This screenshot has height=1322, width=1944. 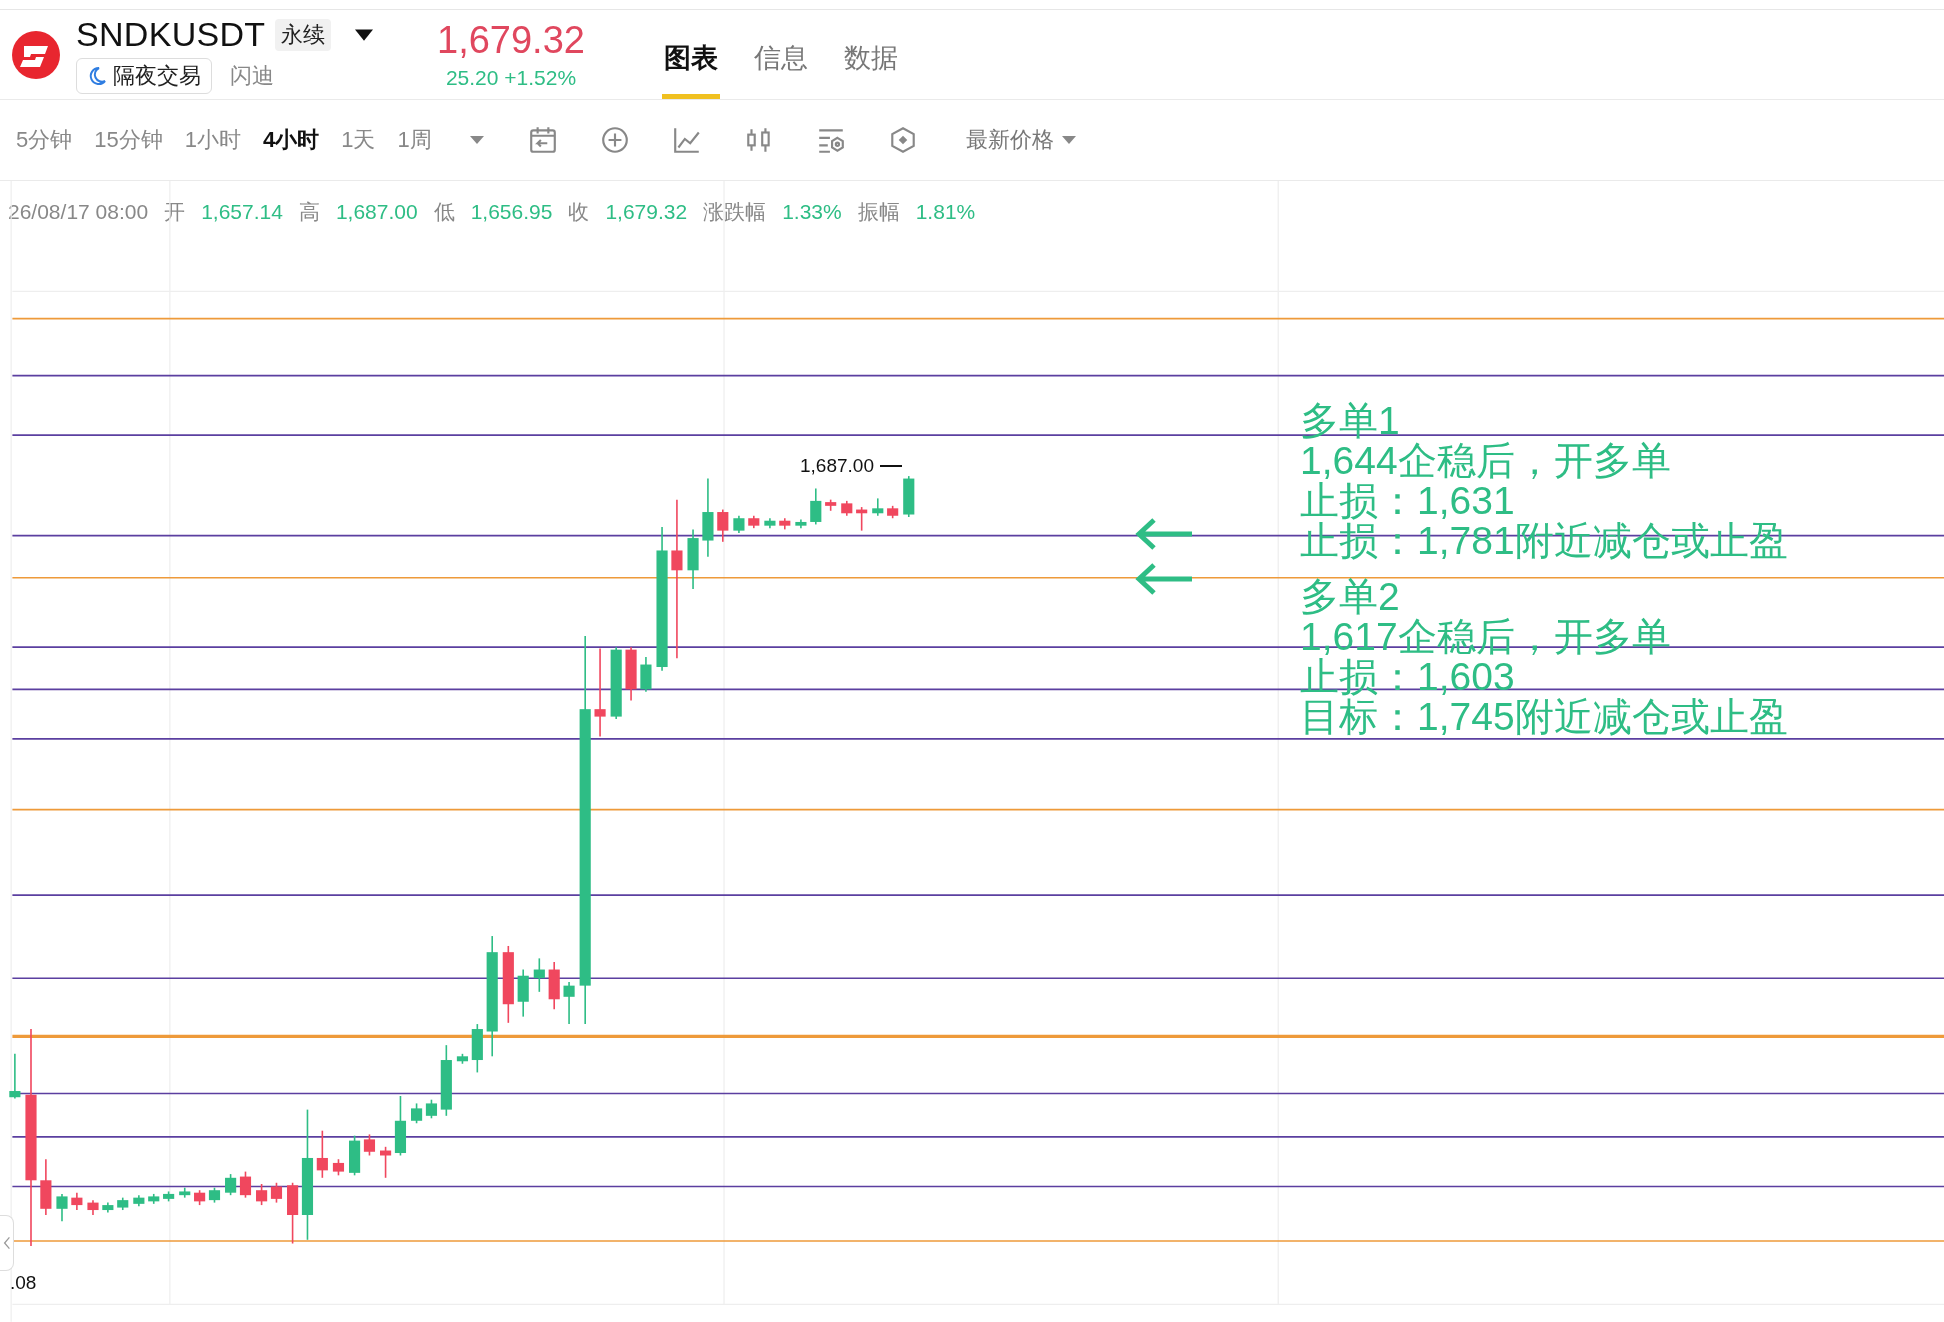 What do you see at coordinates (781, 54) in the screenshot?
I see `view-tab: 信息` at bounding box center [781, 54].